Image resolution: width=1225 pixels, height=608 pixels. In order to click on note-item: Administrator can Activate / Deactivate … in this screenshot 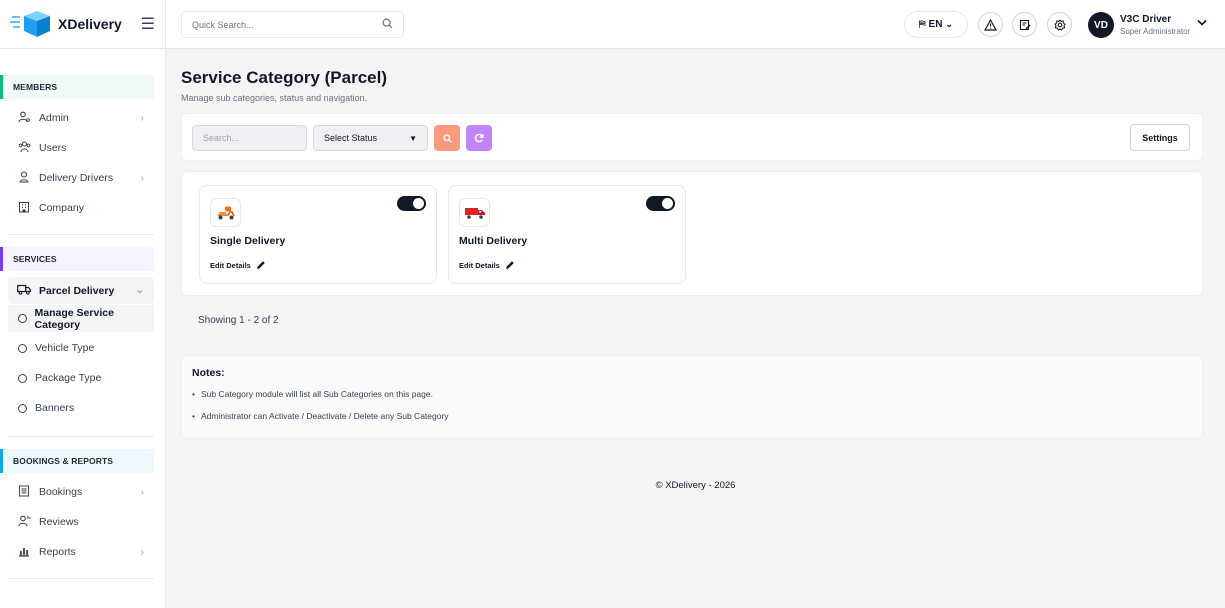, I will do `click(320, 416)`.